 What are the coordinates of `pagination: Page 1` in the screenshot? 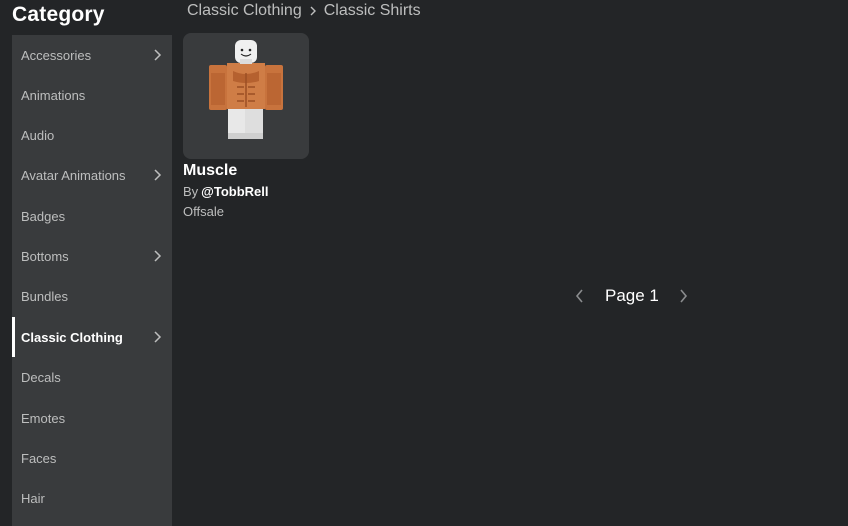 It's located at (631, 296).